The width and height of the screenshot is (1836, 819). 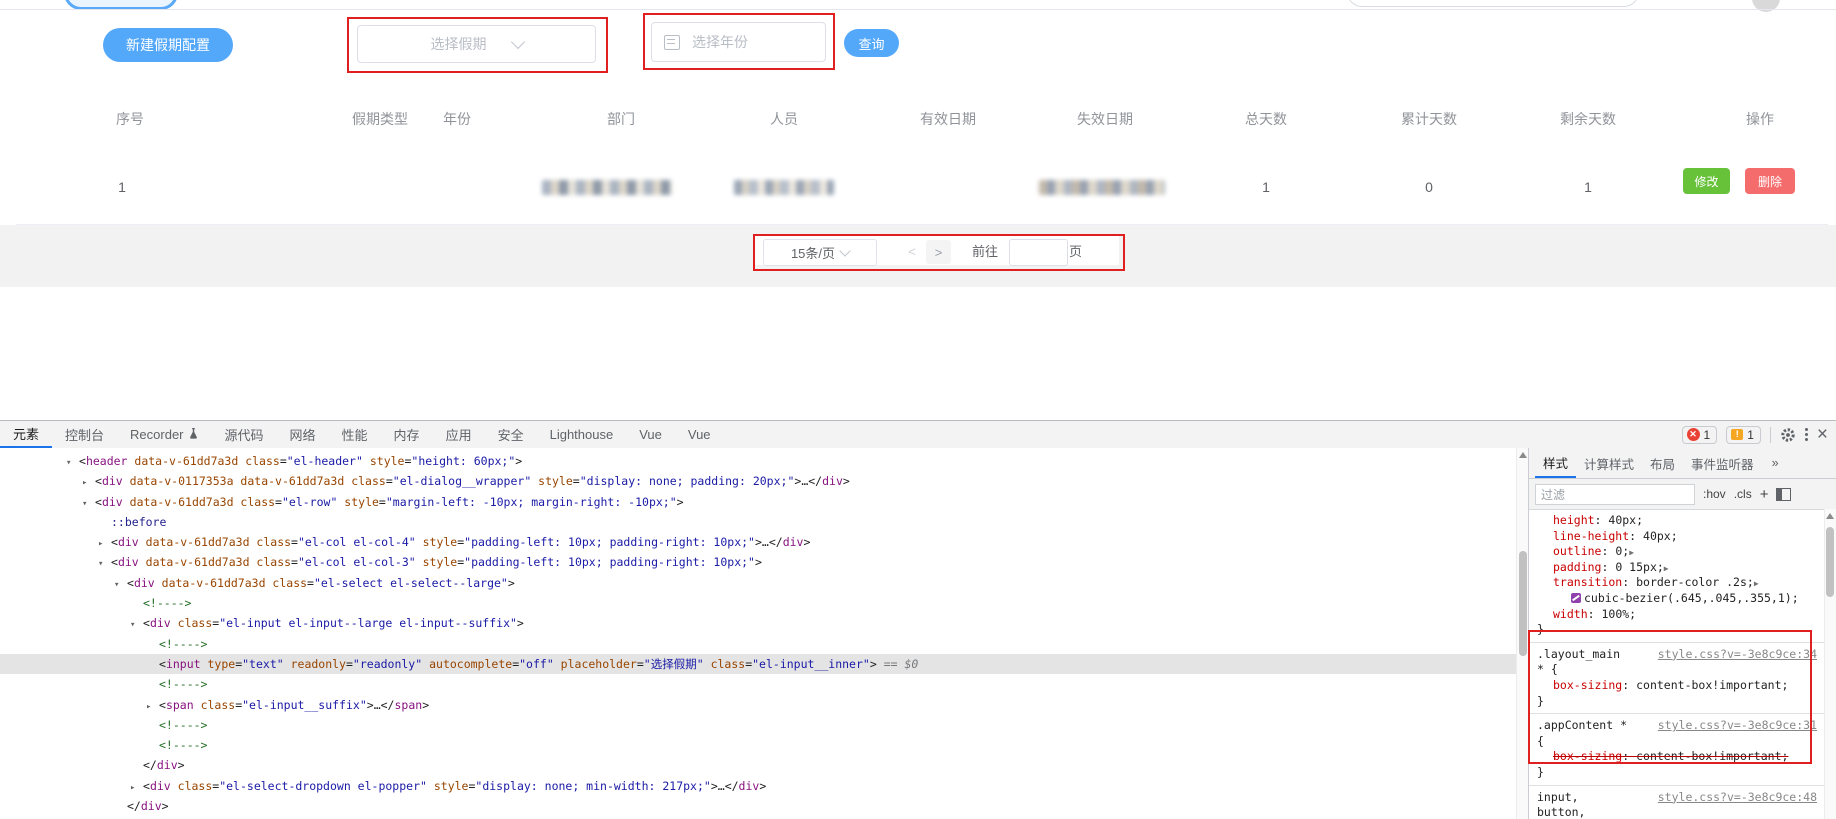 I want to click on styles-sidebar-tabs: 样式计算样式布局事件监听器», so click(x=1682, y=463).